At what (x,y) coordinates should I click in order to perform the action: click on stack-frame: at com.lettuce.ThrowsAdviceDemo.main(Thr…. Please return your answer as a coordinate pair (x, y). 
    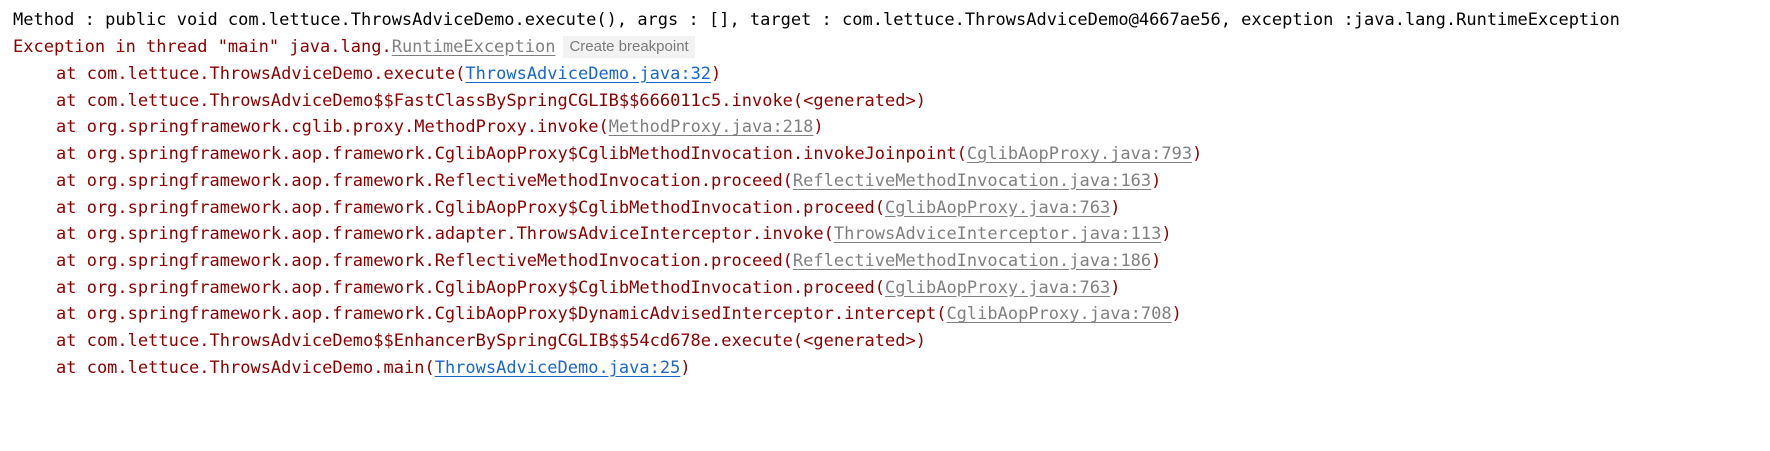
    Looking at the image, I should click on (373, 368).